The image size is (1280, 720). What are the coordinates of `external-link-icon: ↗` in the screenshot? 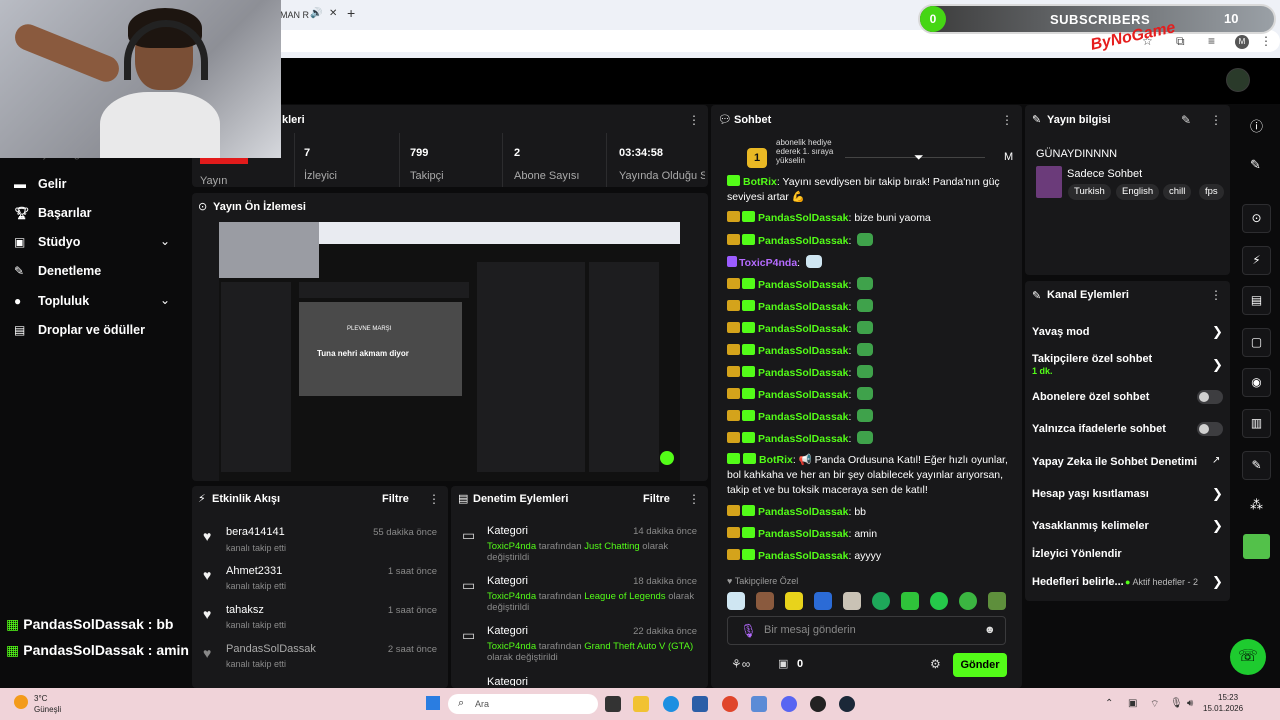 It's located at (1216, 460).